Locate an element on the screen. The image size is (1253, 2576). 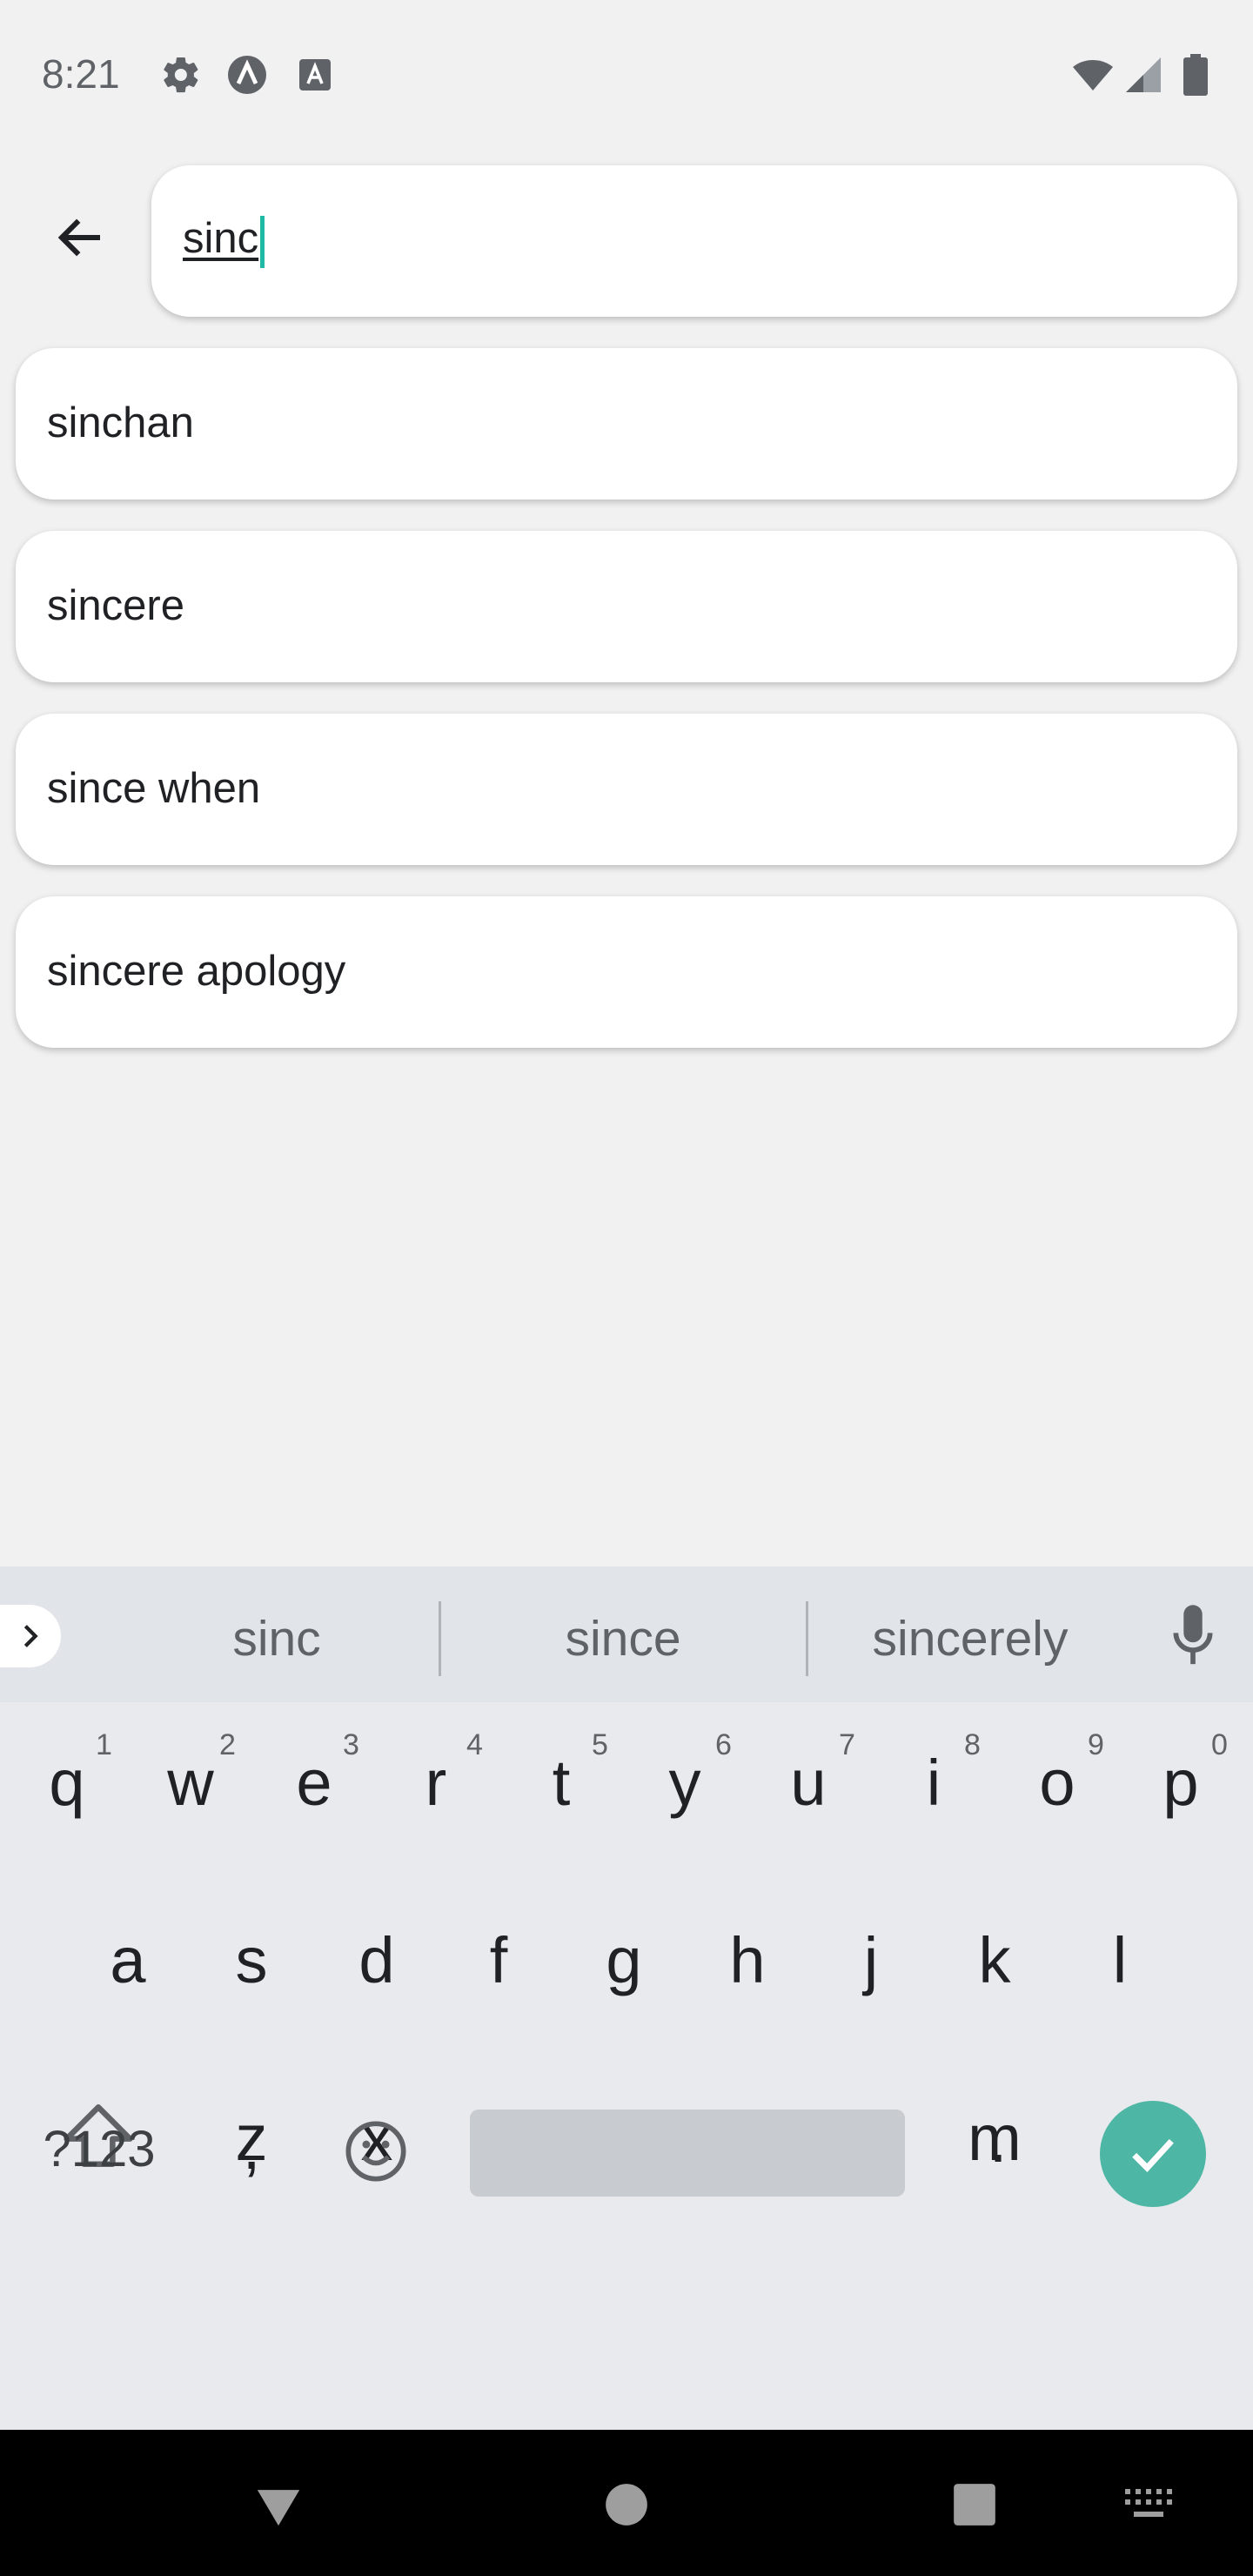
keyboard-suggestion: sincerely is located at coordinates (971, 1639).